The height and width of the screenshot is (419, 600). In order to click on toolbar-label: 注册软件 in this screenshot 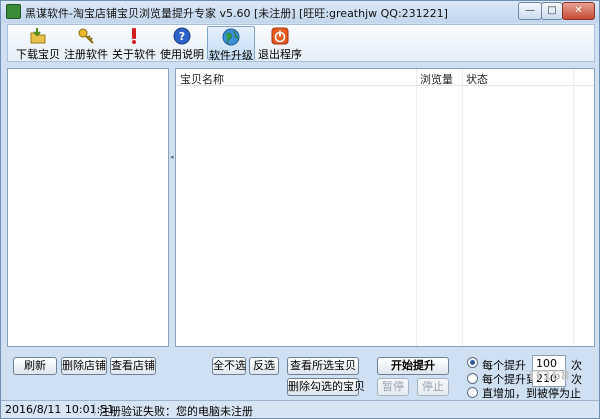, I will do `click(86, 54)`.